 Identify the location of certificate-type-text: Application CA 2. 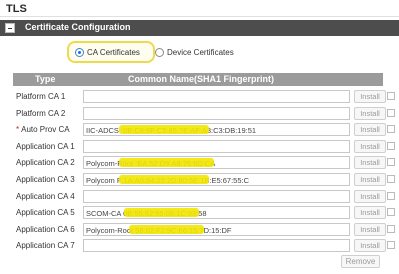
(45, 163).